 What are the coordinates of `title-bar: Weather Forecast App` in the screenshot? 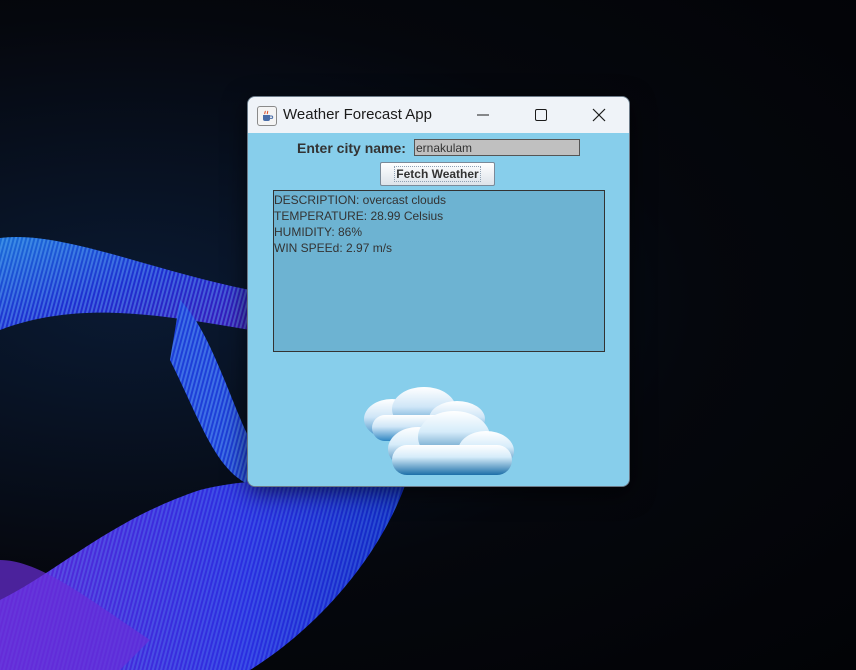 It's located at (438, 115).